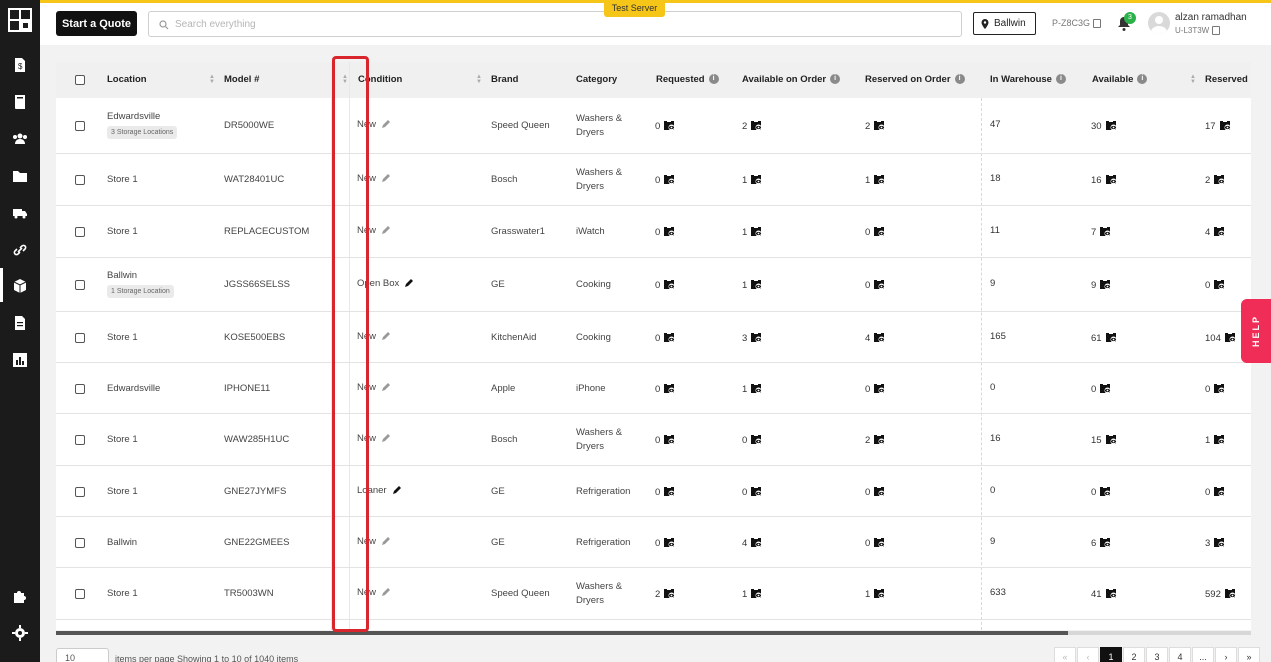 The width and height of the screenshot is (1271, 662). Describe the element at coordinates (1157, 654) in the screenshot. I see `page-button: 3` at that location.